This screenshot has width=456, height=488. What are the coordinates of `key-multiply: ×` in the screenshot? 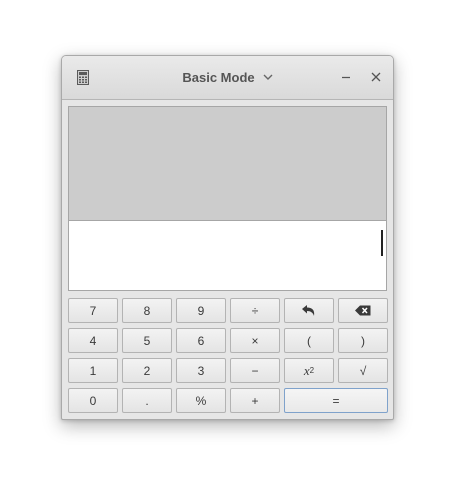 It's located at (255, 340).